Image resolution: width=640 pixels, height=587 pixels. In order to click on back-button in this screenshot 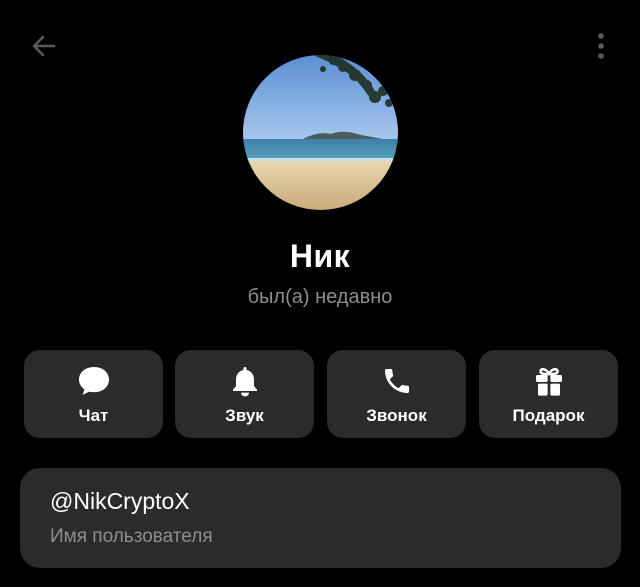, I will do `click(44, 46)`.